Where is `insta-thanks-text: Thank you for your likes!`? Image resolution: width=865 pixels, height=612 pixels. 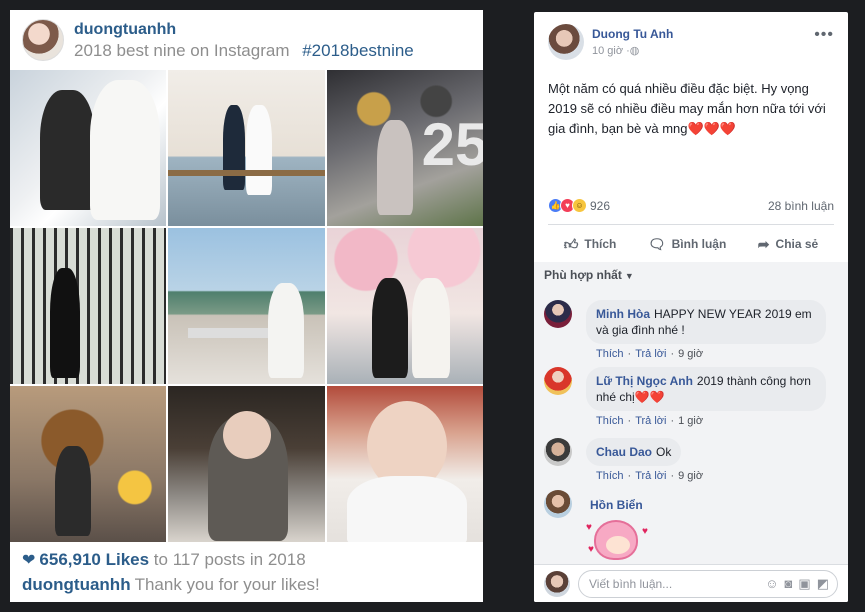
insta-thanks-text: Thank you for your likes! is located at coordinates (227, 584).